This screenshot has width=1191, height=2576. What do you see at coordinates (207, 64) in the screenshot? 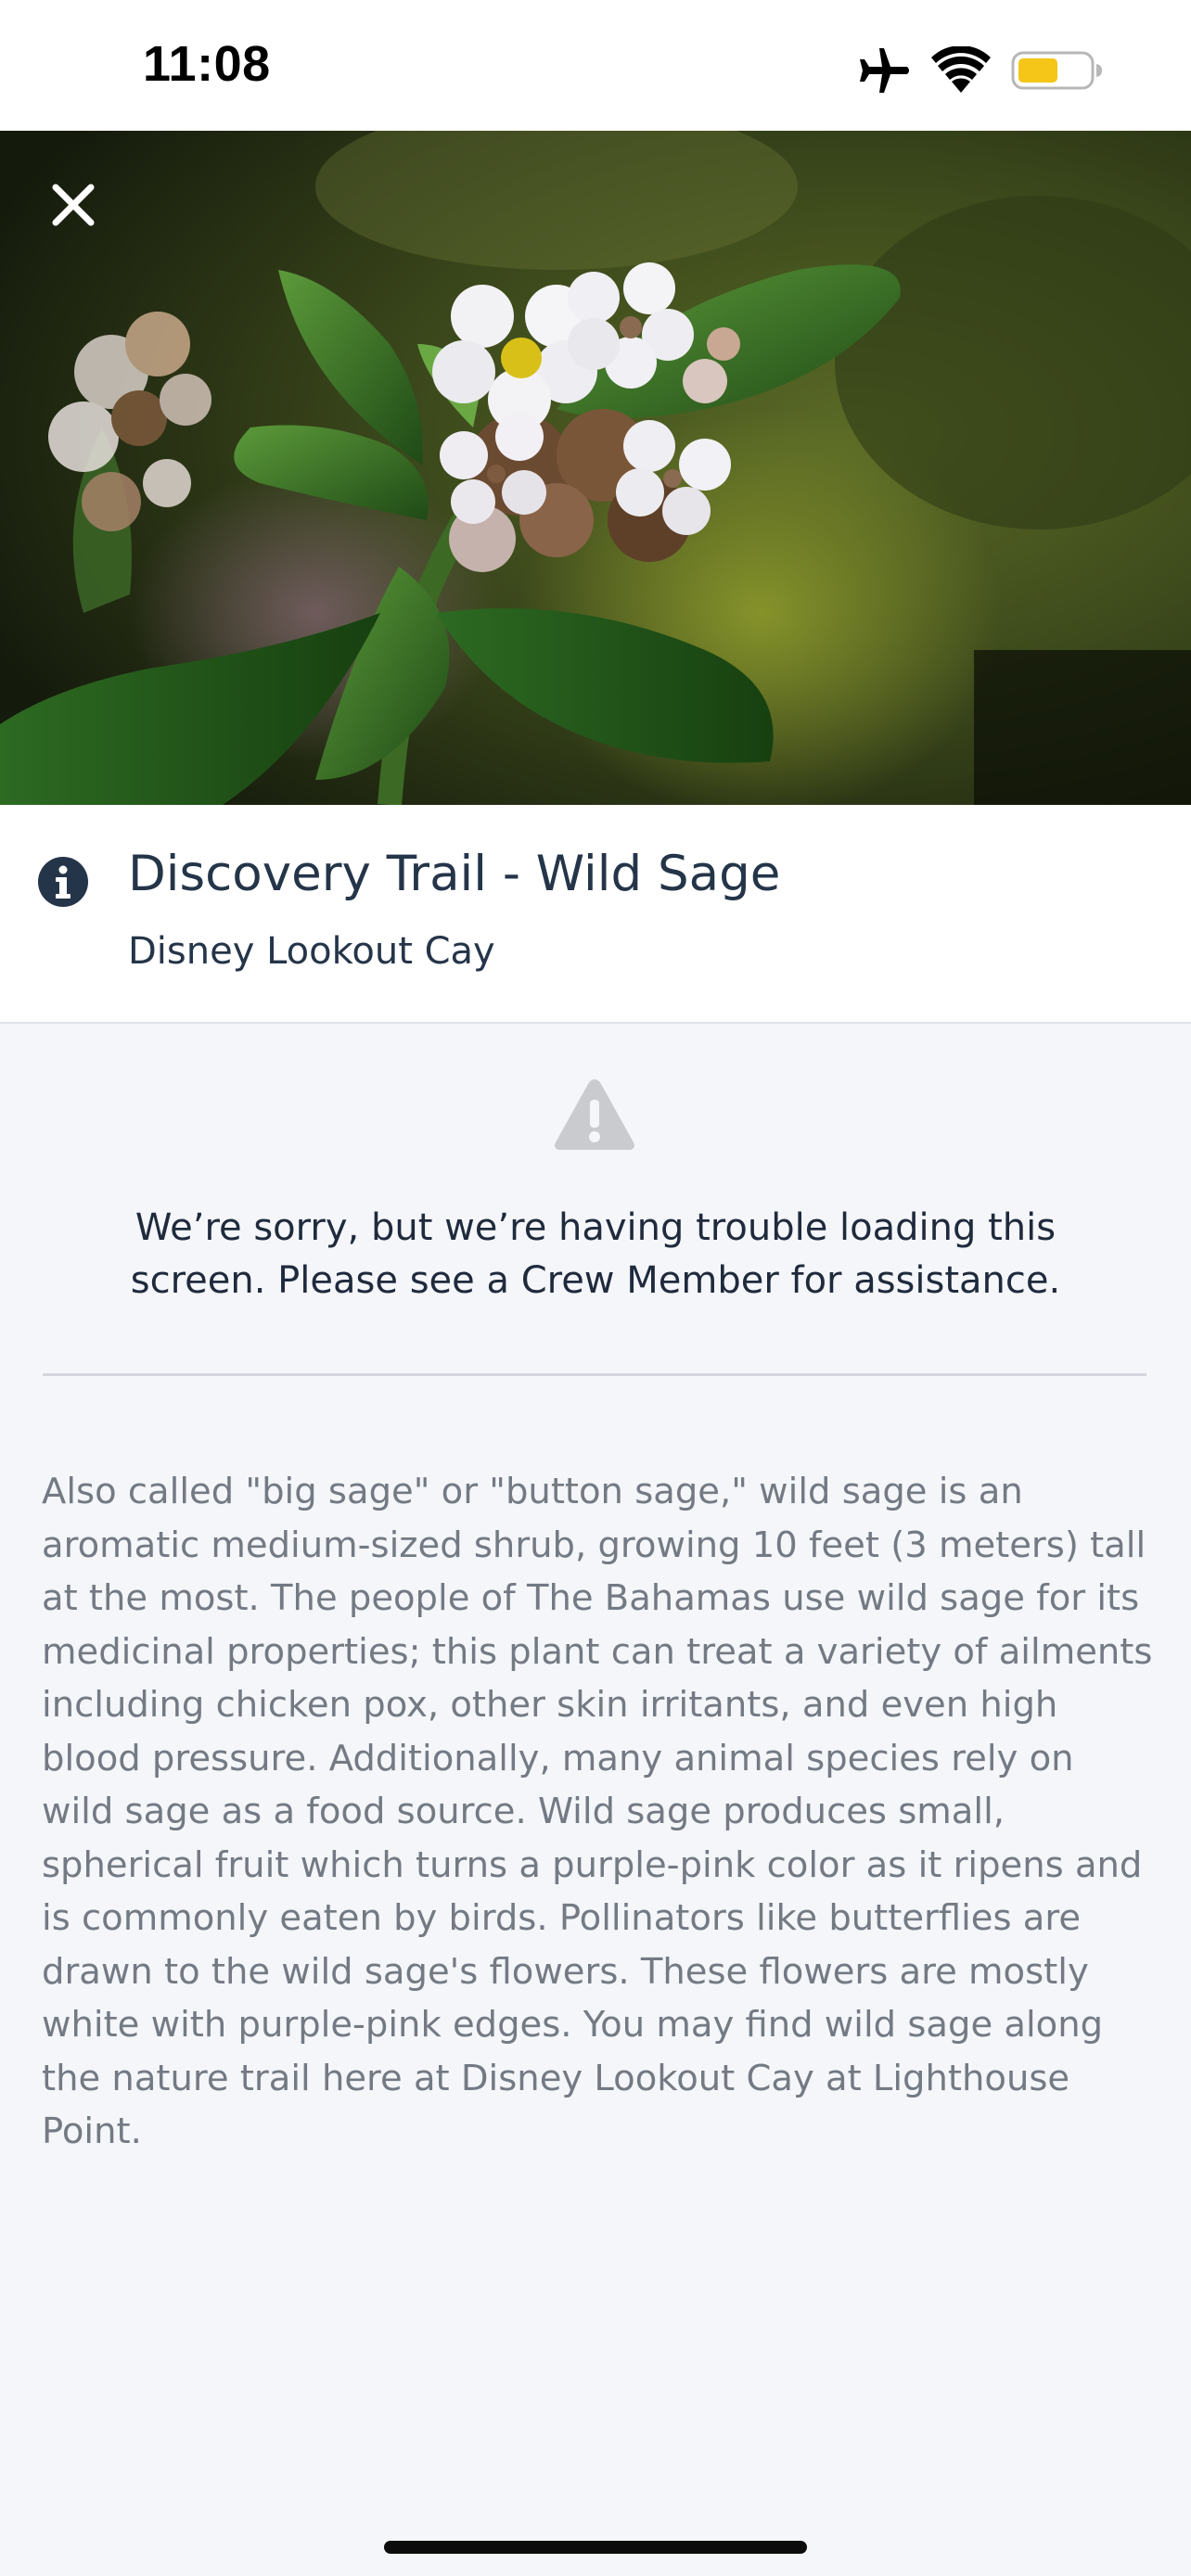
I see `status-time: 11:08` at bounding box center [207, 64].